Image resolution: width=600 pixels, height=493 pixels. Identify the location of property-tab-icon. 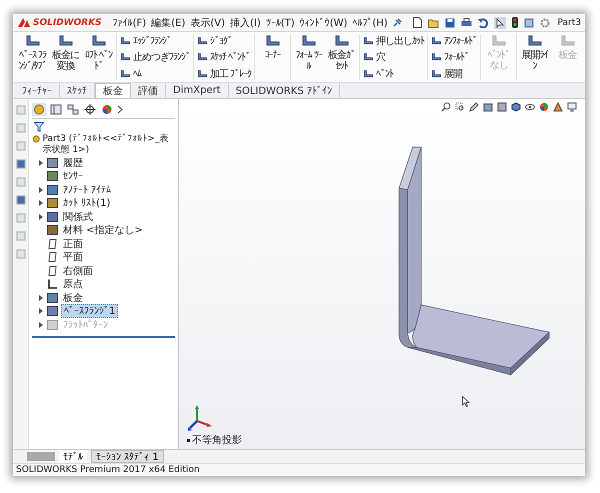
(56, 109).